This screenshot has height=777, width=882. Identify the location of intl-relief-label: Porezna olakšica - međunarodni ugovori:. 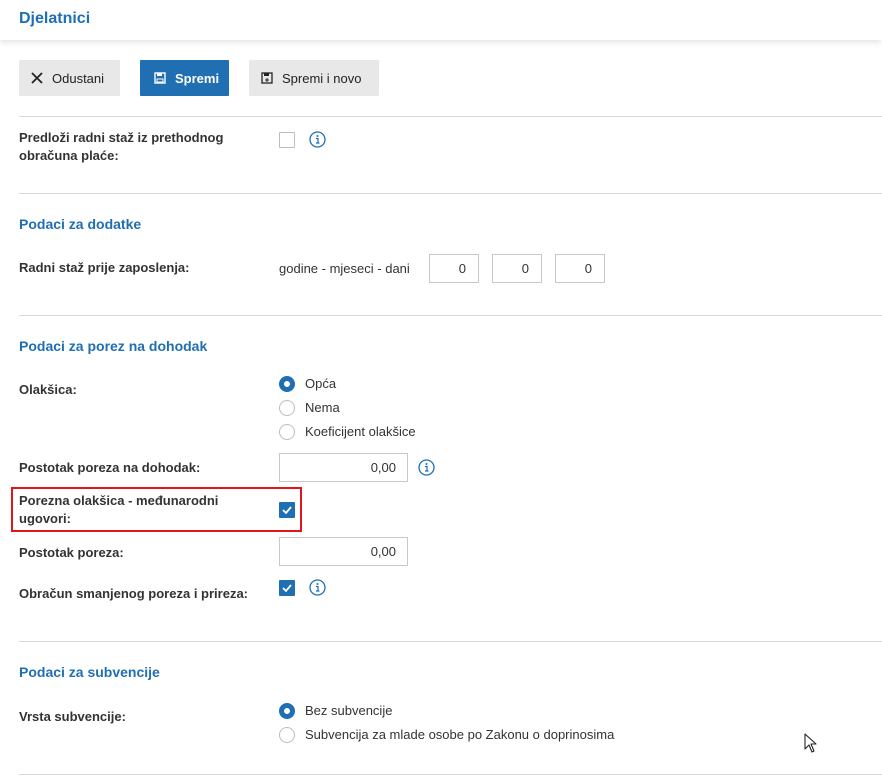
(118, 510).